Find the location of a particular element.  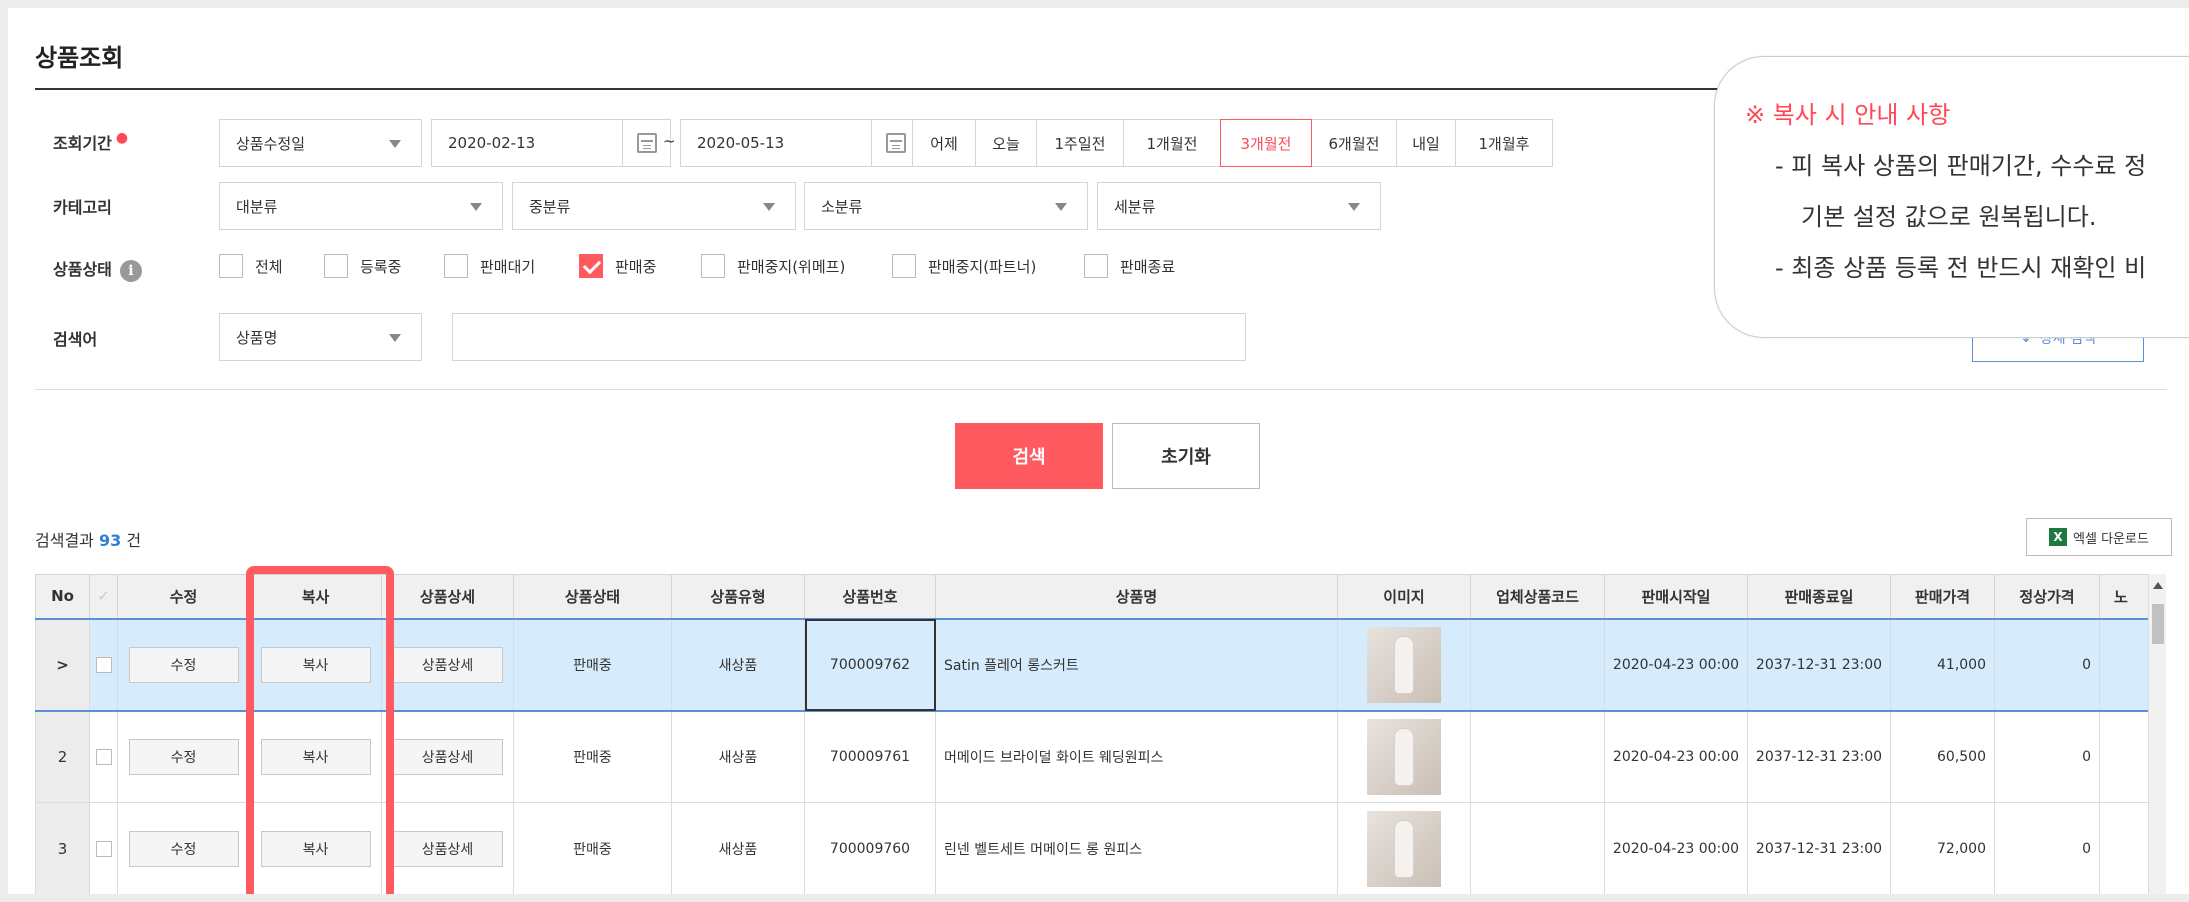

image-cell is located at coordinates (1404, 756).